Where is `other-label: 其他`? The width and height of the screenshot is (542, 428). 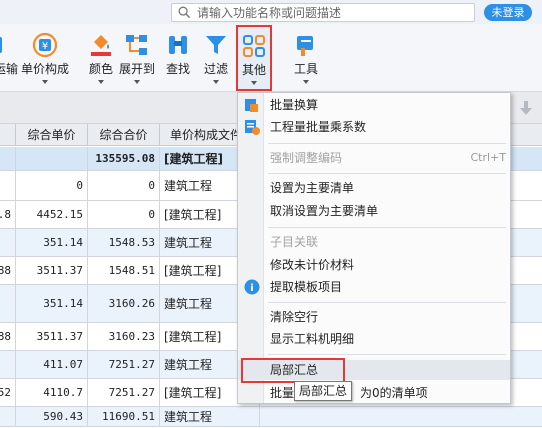
other-label: 其他 is located at coordinates (253, 70).